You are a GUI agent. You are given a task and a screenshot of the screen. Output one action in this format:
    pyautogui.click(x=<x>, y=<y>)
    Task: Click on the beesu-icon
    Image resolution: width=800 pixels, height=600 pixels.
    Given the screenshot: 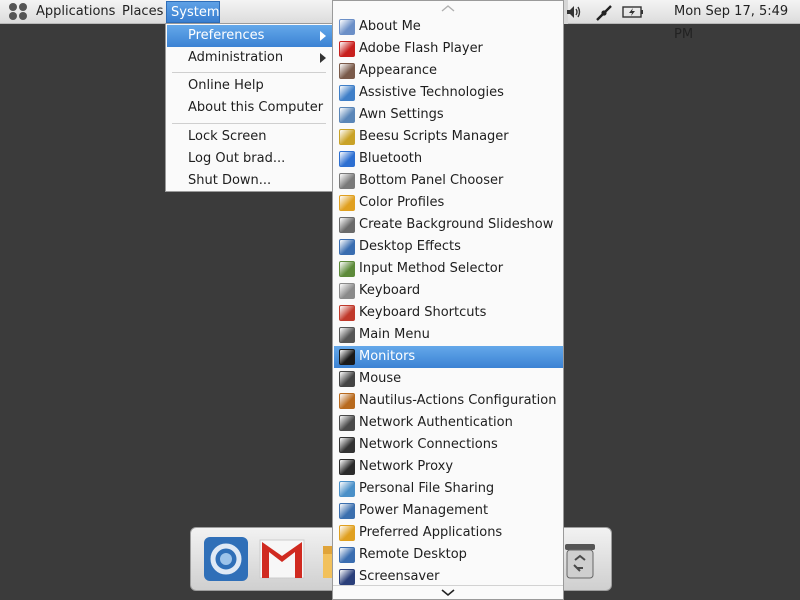 What is the action you would take?
    pyautogui.click(x=347, y=137)
    